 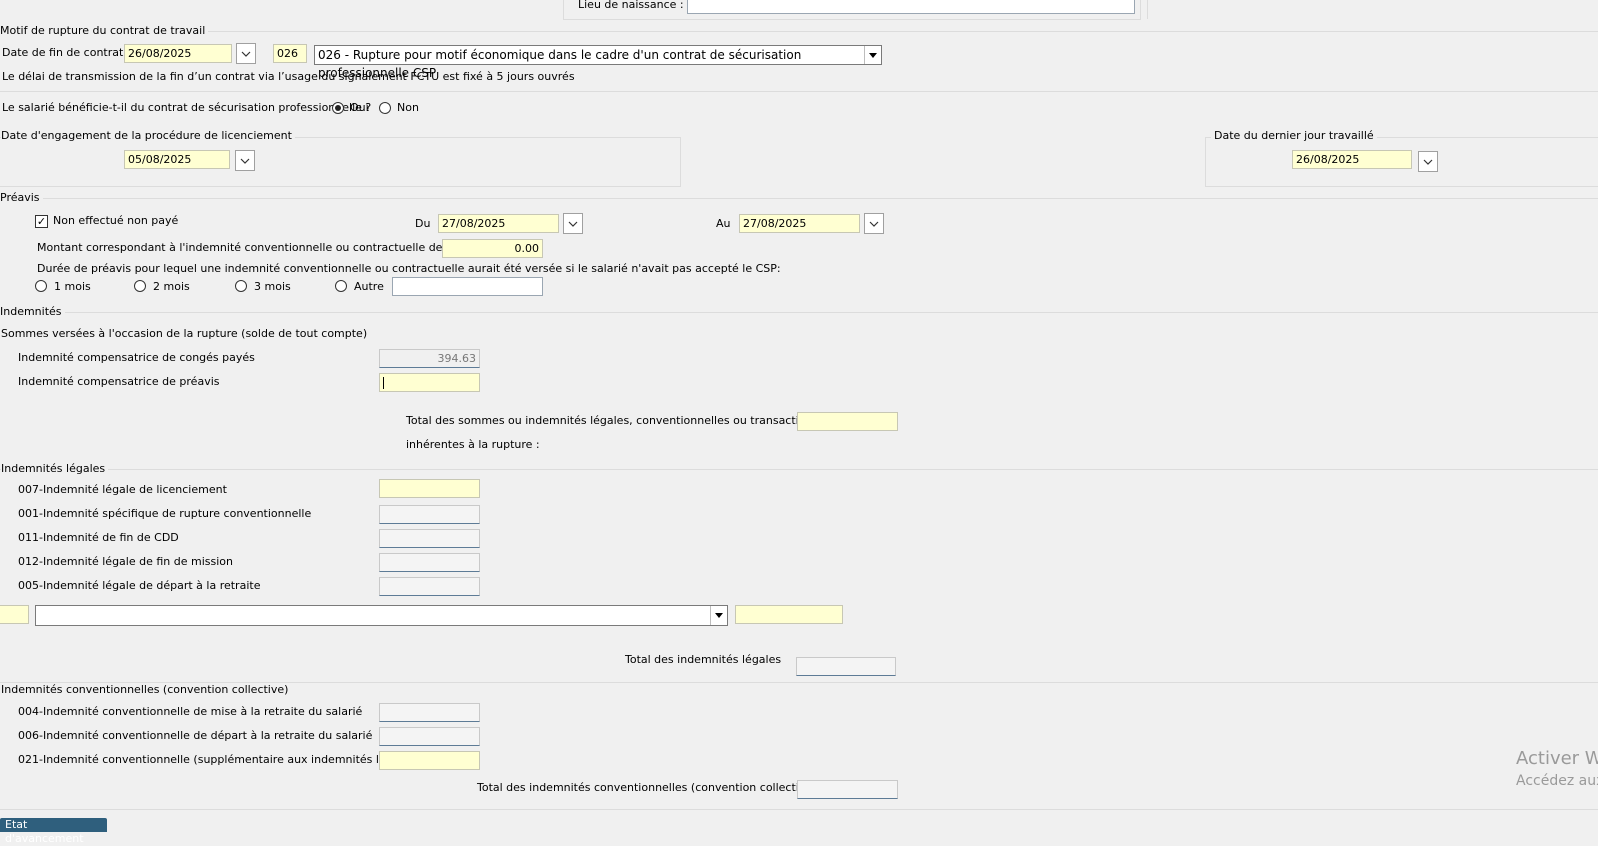 What do you see at coordinates (171, 286) in the screenshot?
I see `duree-option-label: 2 mois` at bounding box center [171, 286].